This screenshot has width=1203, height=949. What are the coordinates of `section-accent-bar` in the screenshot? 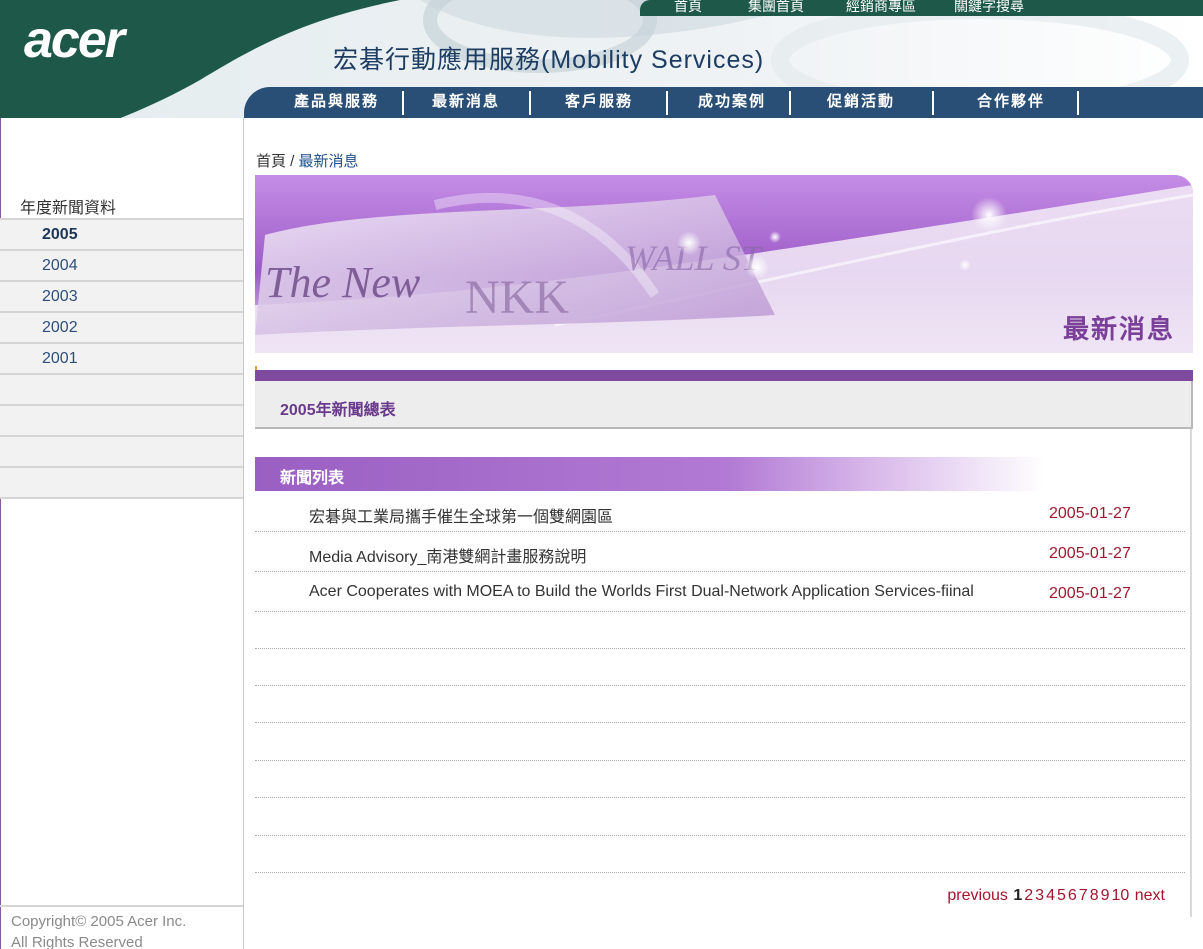 It's located at (724, 375).